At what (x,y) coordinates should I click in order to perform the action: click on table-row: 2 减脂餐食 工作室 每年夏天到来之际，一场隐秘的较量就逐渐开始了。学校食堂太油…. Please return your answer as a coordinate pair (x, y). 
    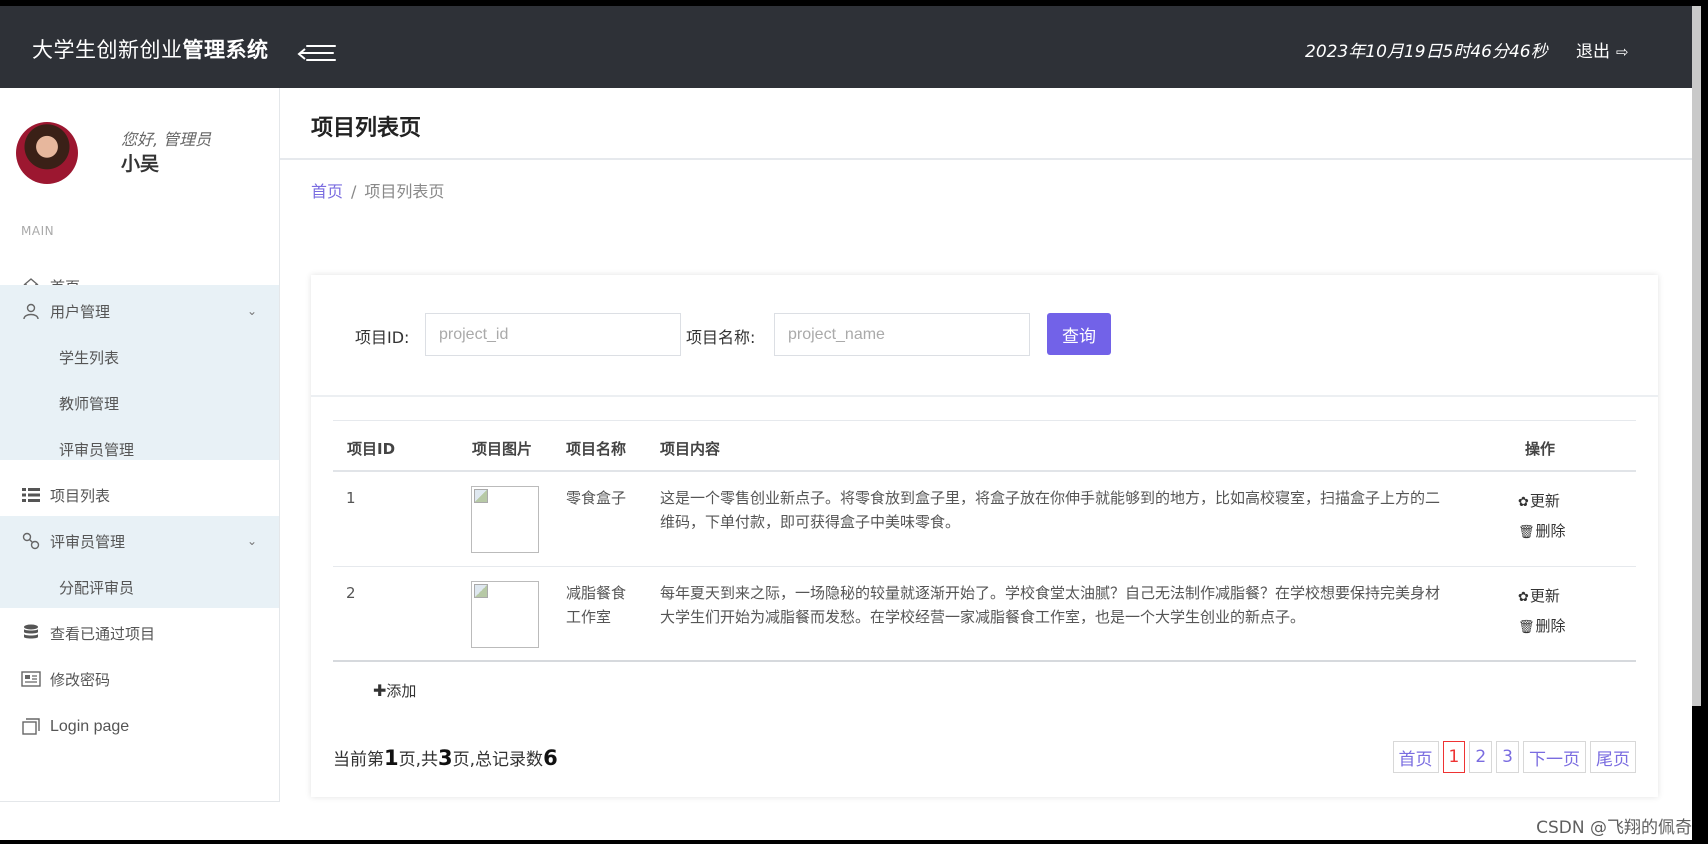
    Looking at the image, I should click on (984, 614).